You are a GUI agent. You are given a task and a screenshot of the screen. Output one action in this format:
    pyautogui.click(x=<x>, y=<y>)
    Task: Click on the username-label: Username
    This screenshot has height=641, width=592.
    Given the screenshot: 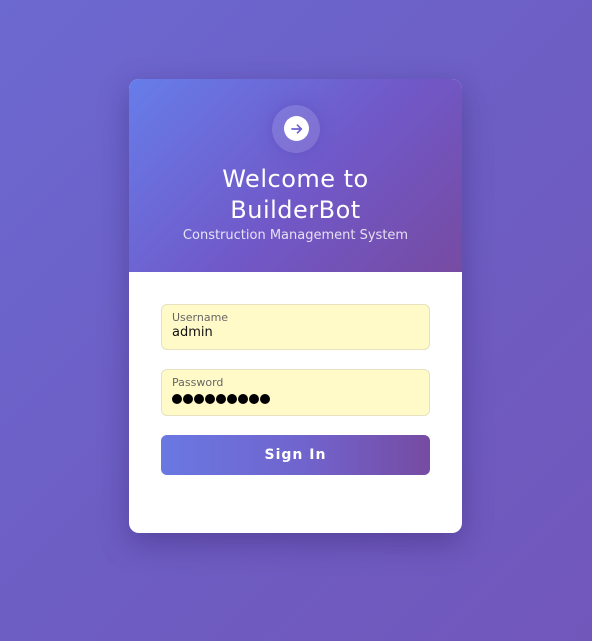 What is the action you would take?
    pyautogui.click(x=200, y=317)
    